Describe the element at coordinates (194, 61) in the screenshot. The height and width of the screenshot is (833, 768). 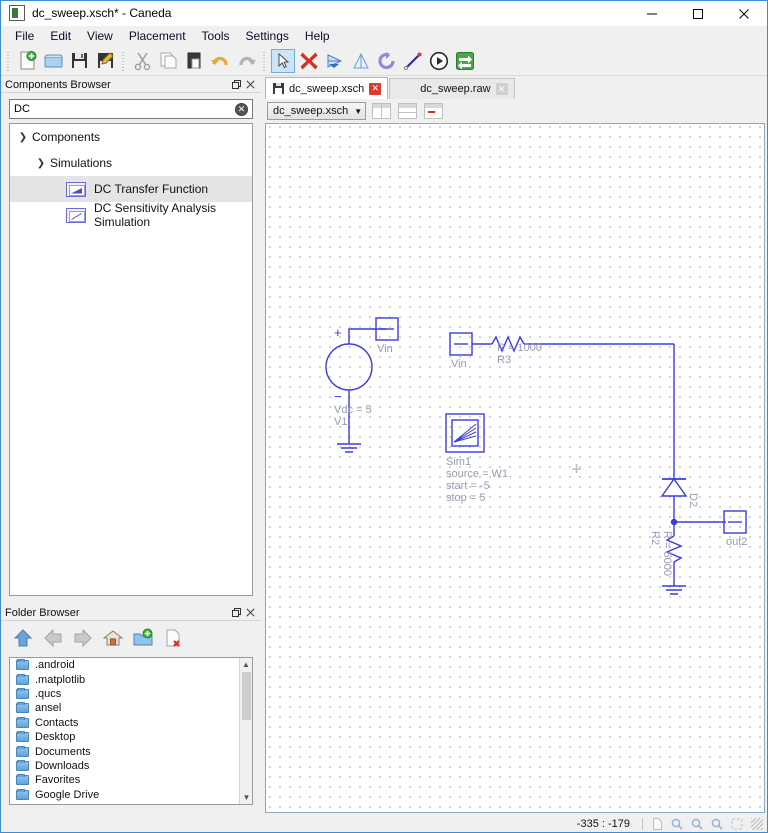
I see `paste-button` at that location.